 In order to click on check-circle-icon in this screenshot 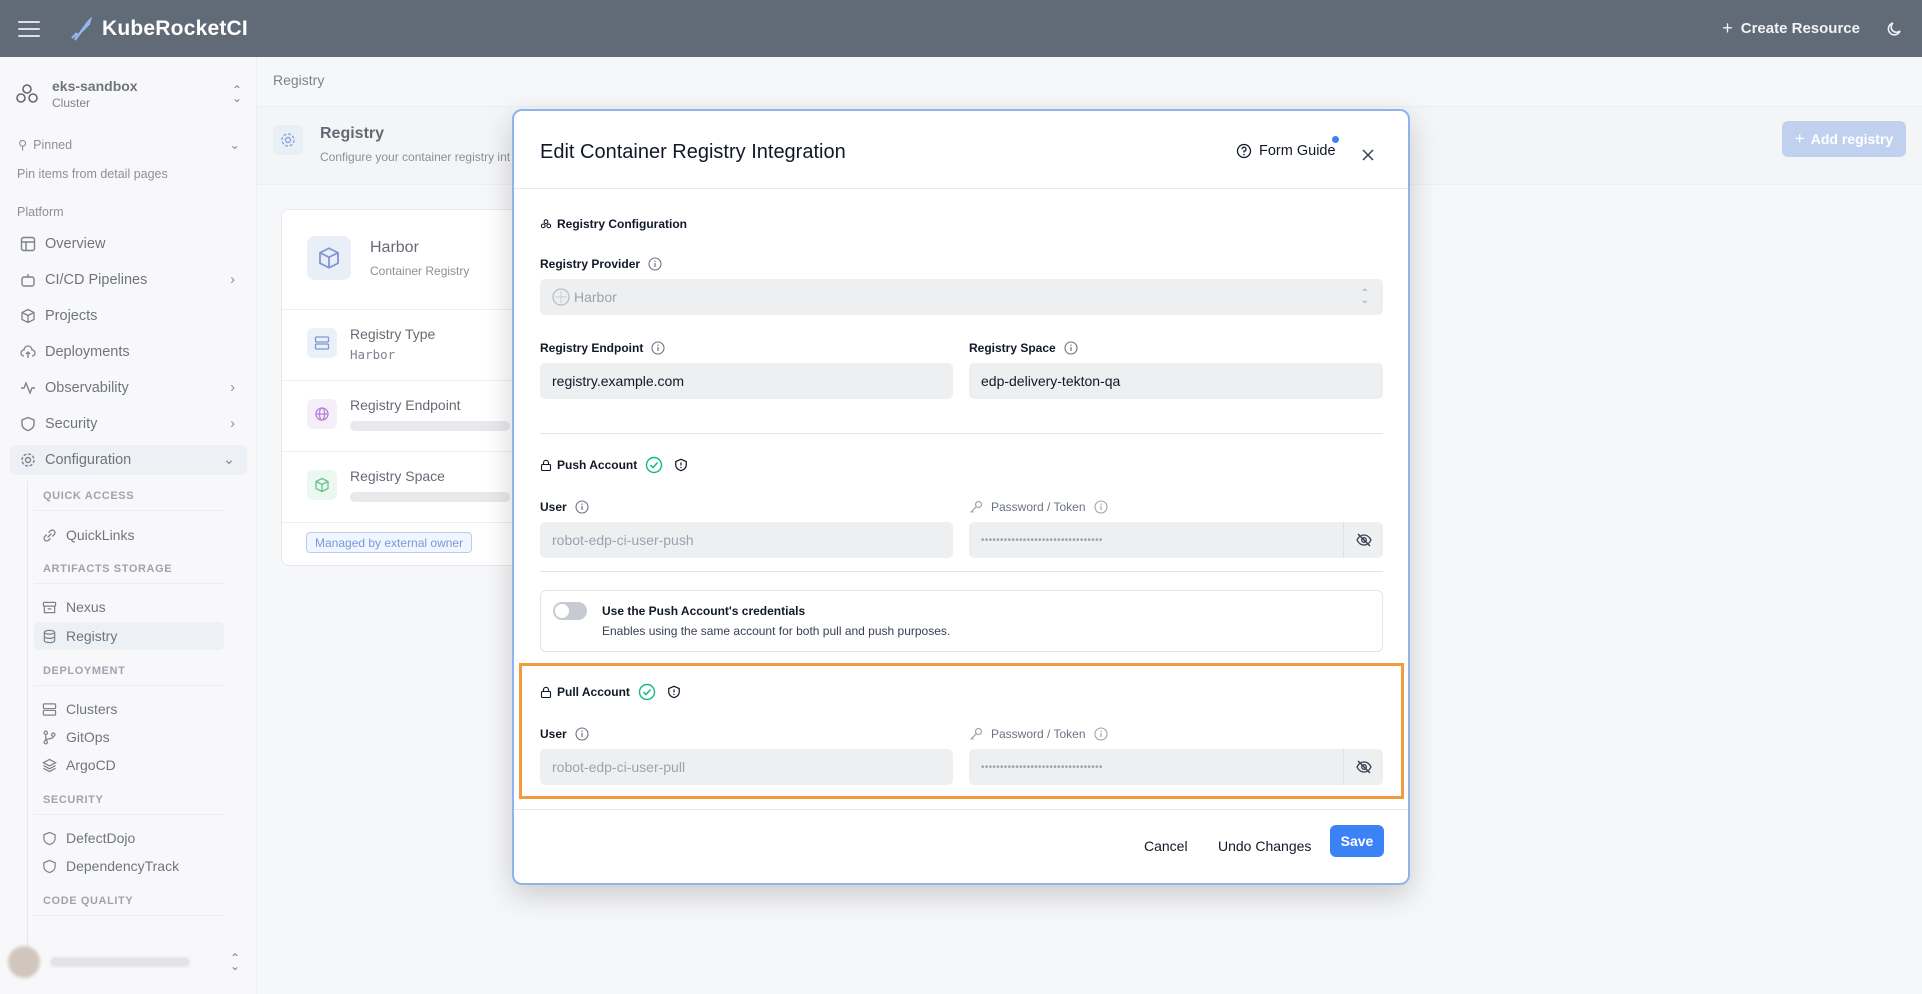, I will do `click(654, 465)`.